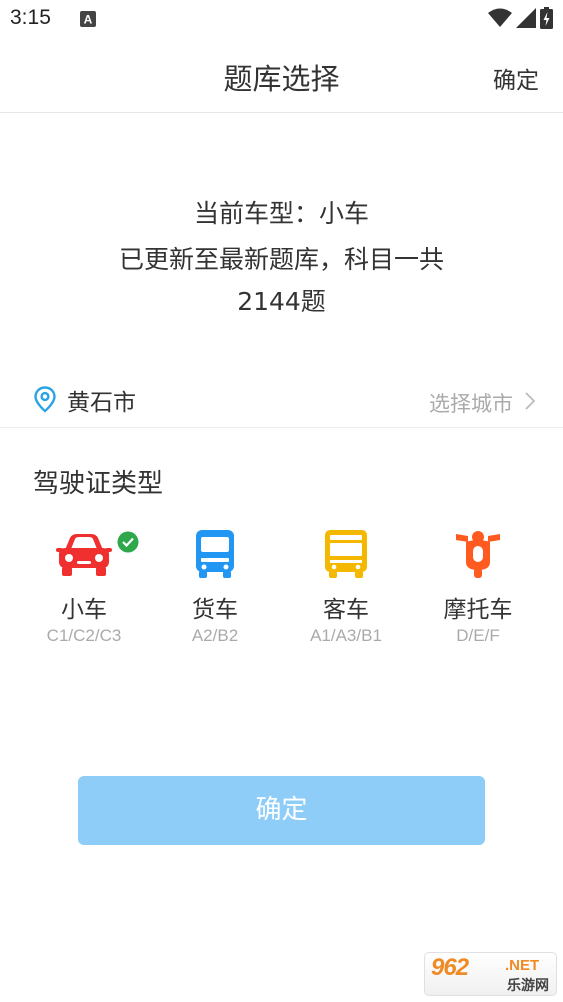  I want to click on watermark-net-text: .NET, so click(522, 965).